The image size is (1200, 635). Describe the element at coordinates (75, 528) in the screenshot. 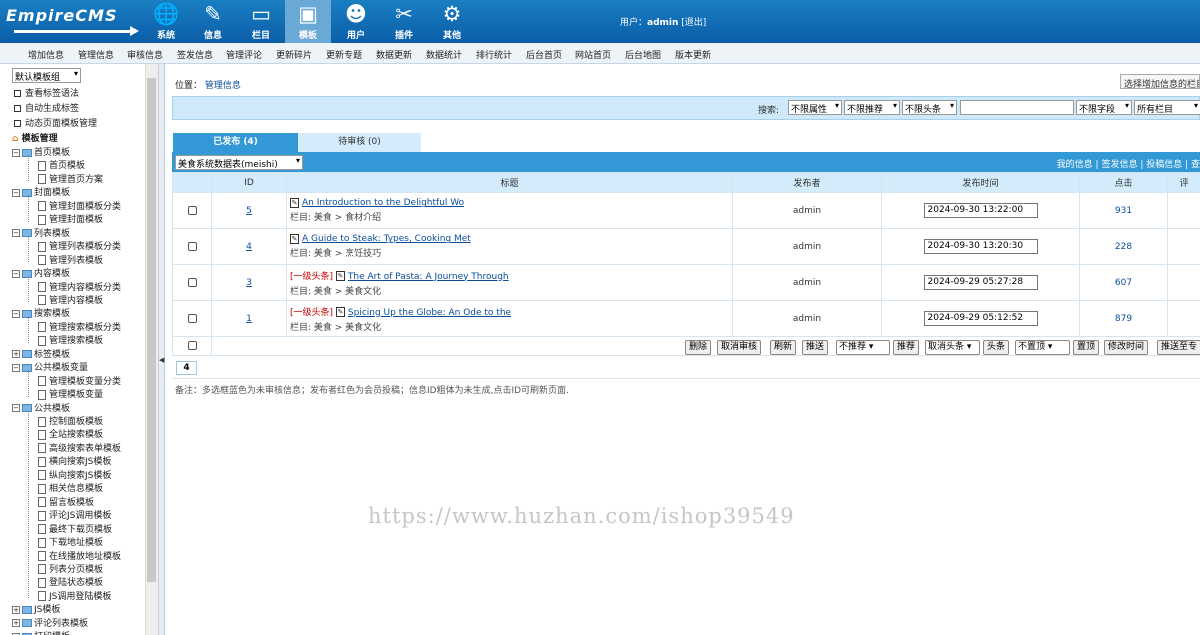

I see `tree-item: 最终下载页模板` at that location.